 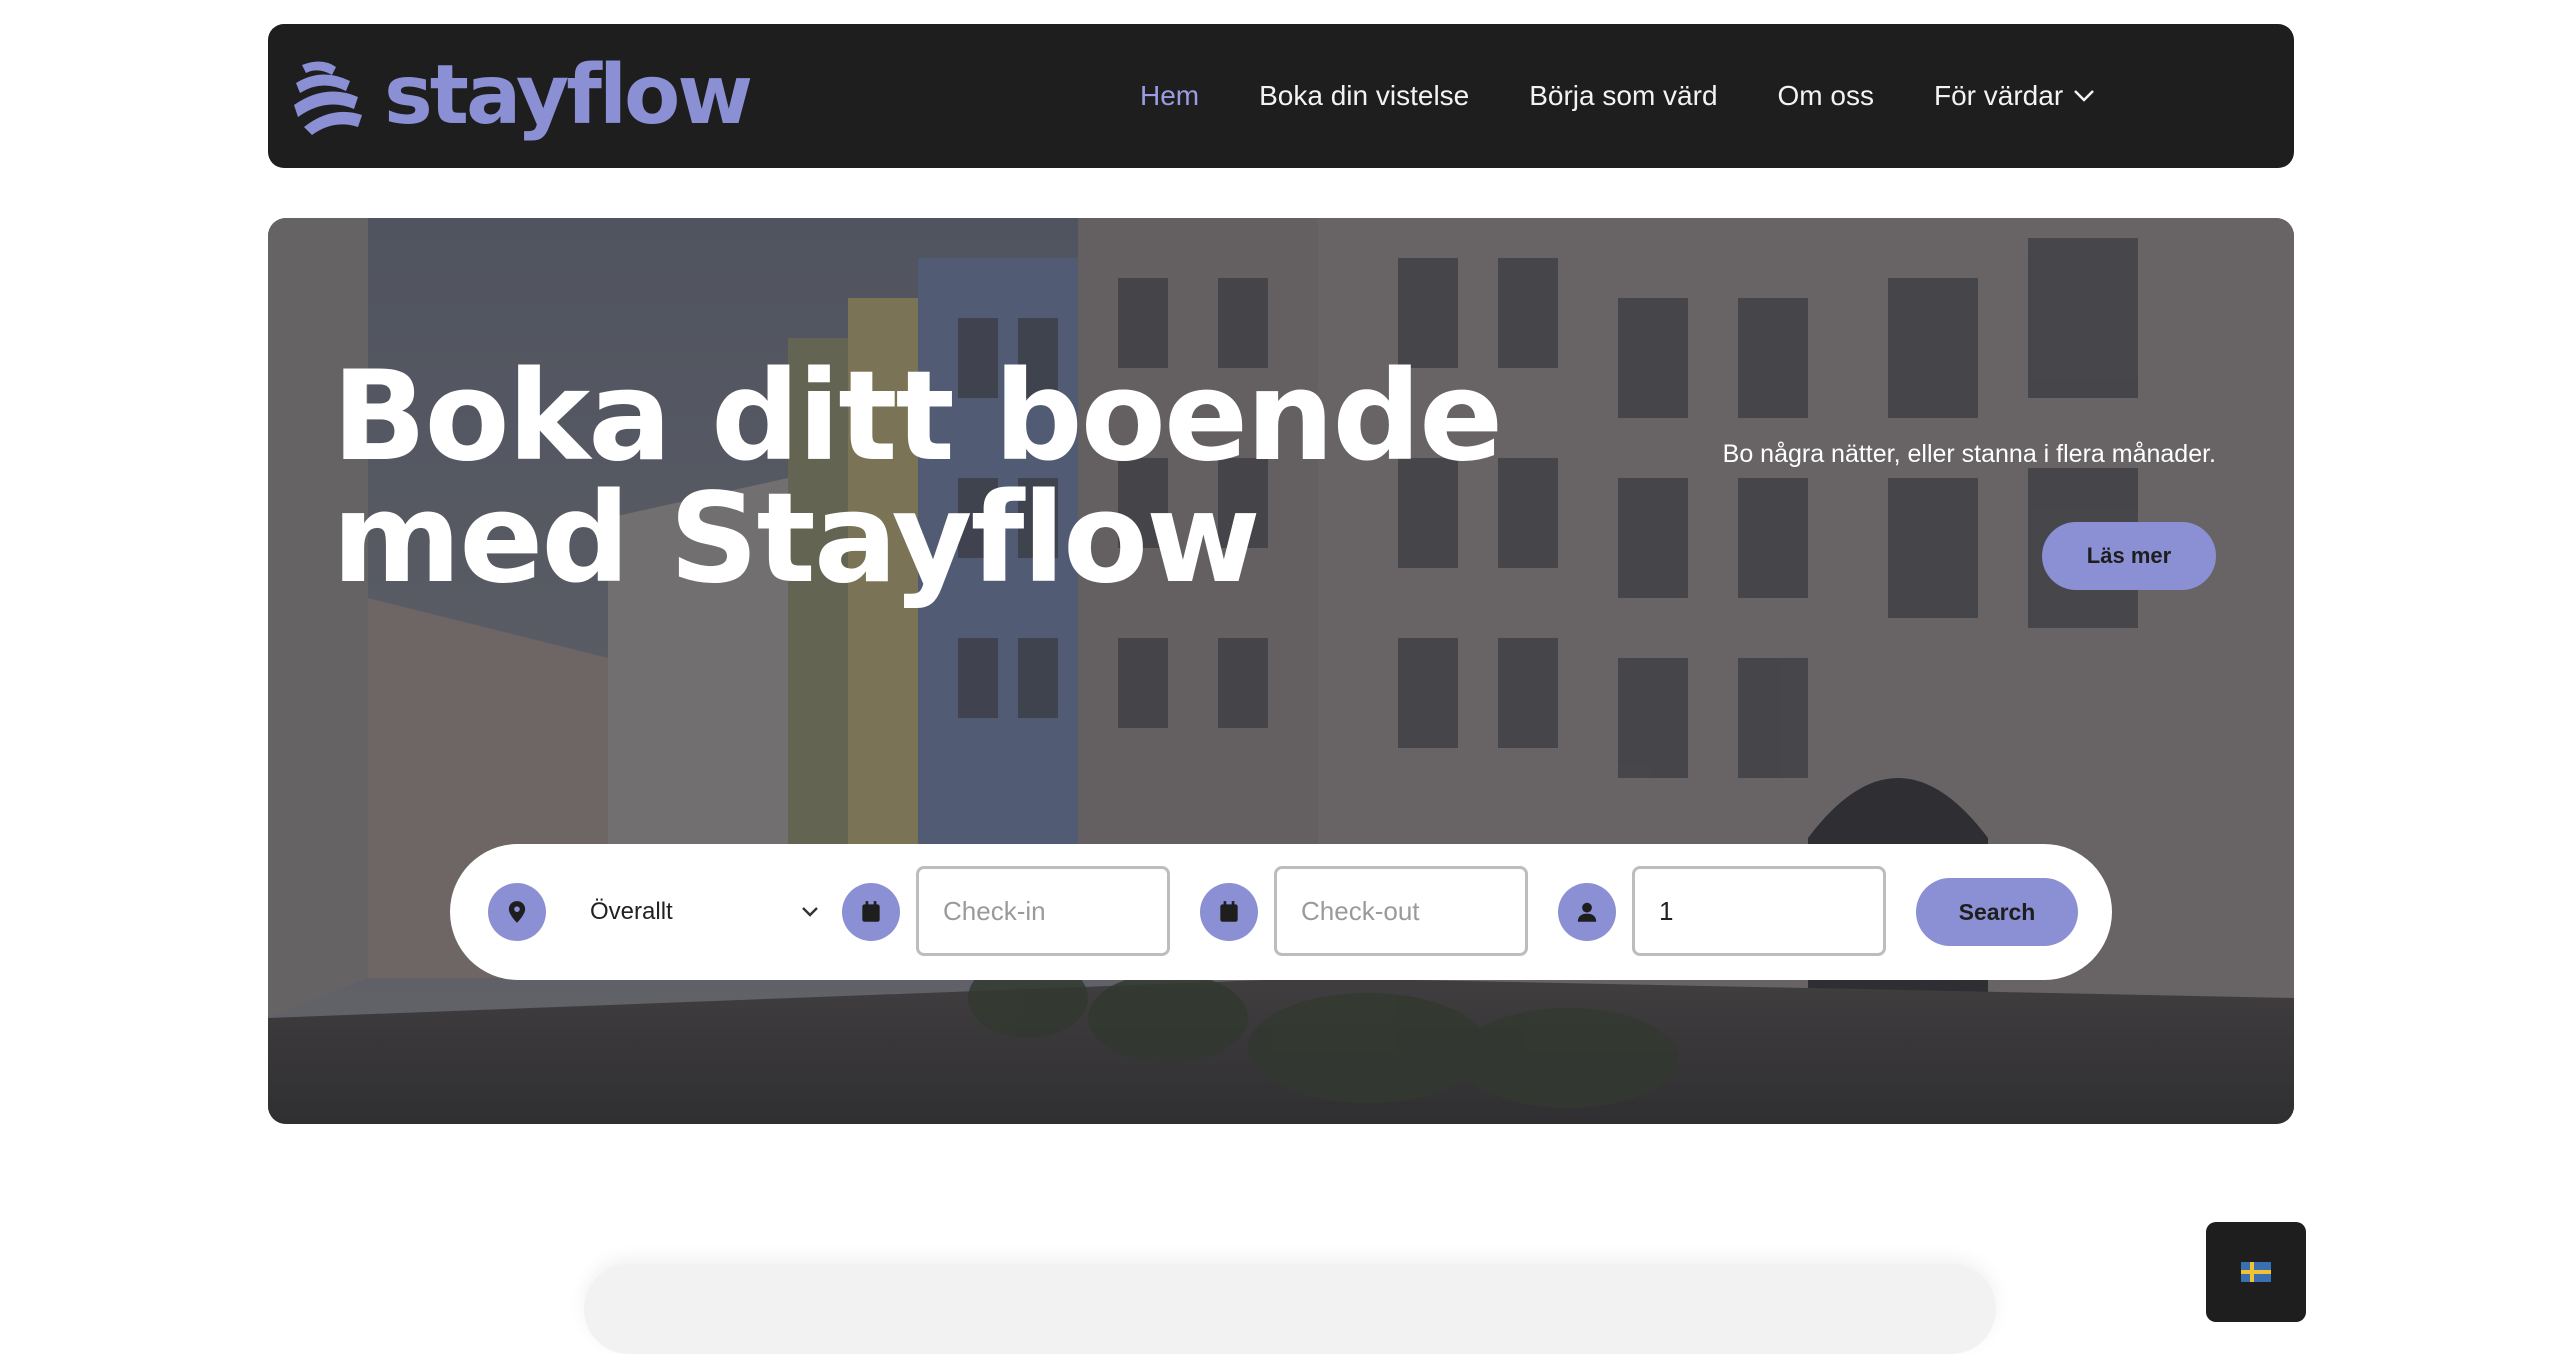 What do you see at coordinates (568, 95) in the screenshot?
I see `logo-text: stayflow` at bounding box center [568, 95].